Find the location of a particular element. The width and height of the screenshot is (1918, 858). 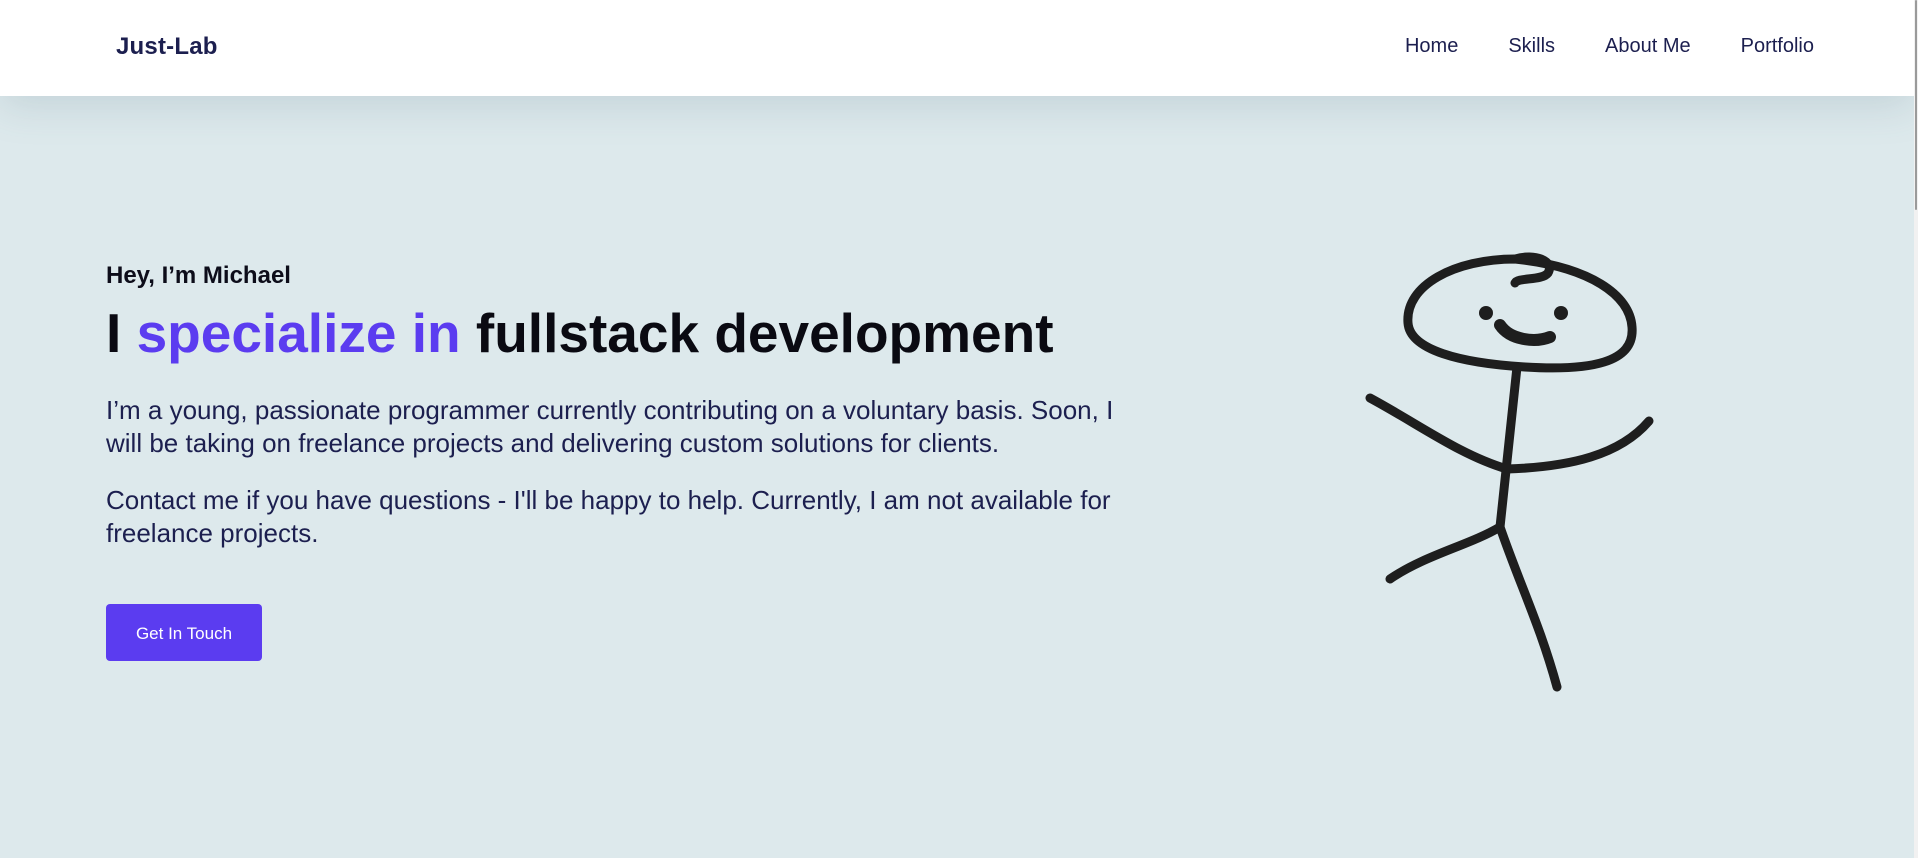

nav-item-home: Home is located at coordinates (1431, 46).